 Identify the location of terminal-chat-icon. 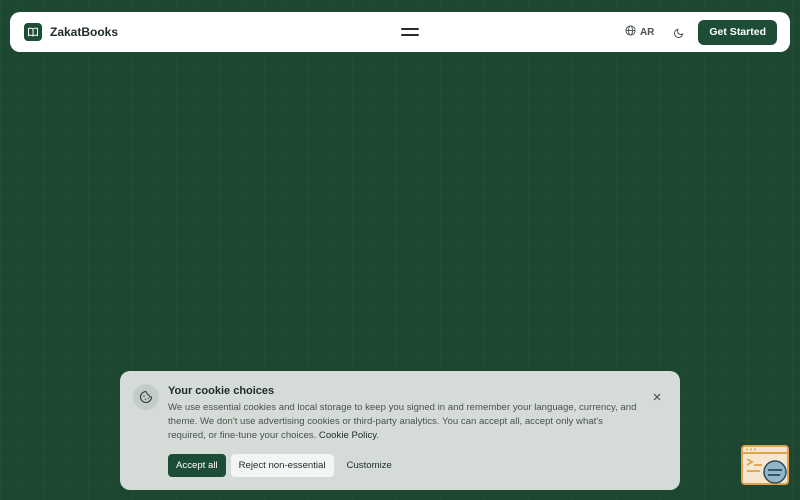
(766, 466).